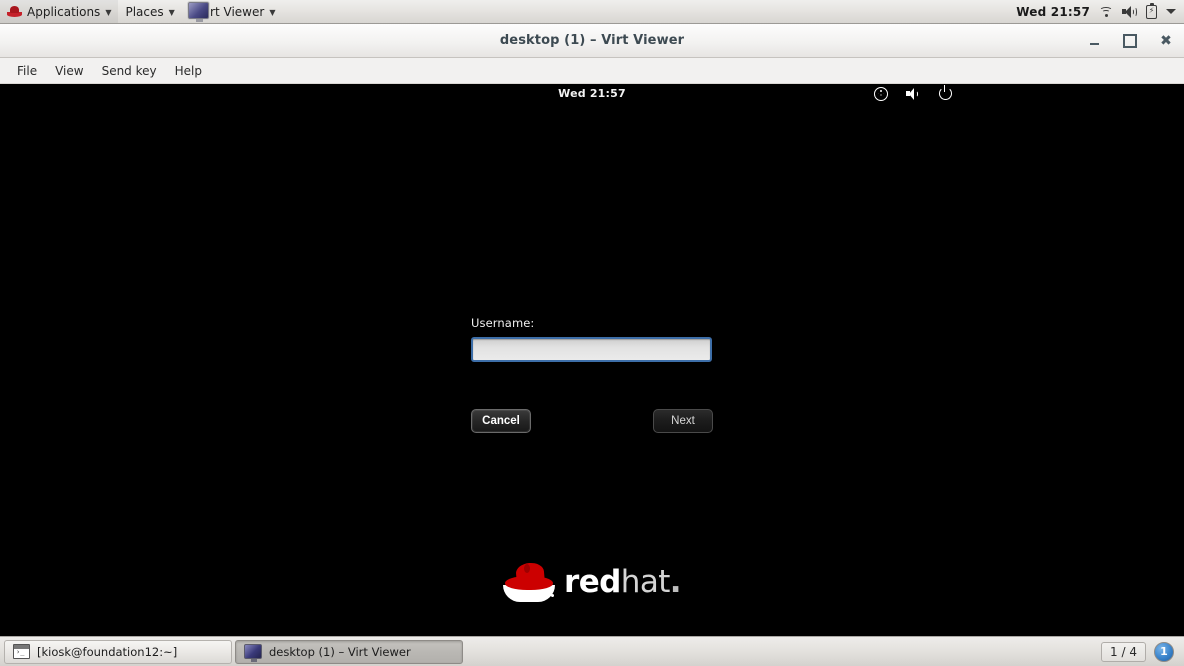 The width and height of the screenshot is (1184, 666). I want to click on window-title: desktop (1) – Virt Viewer, so click(592, 40).